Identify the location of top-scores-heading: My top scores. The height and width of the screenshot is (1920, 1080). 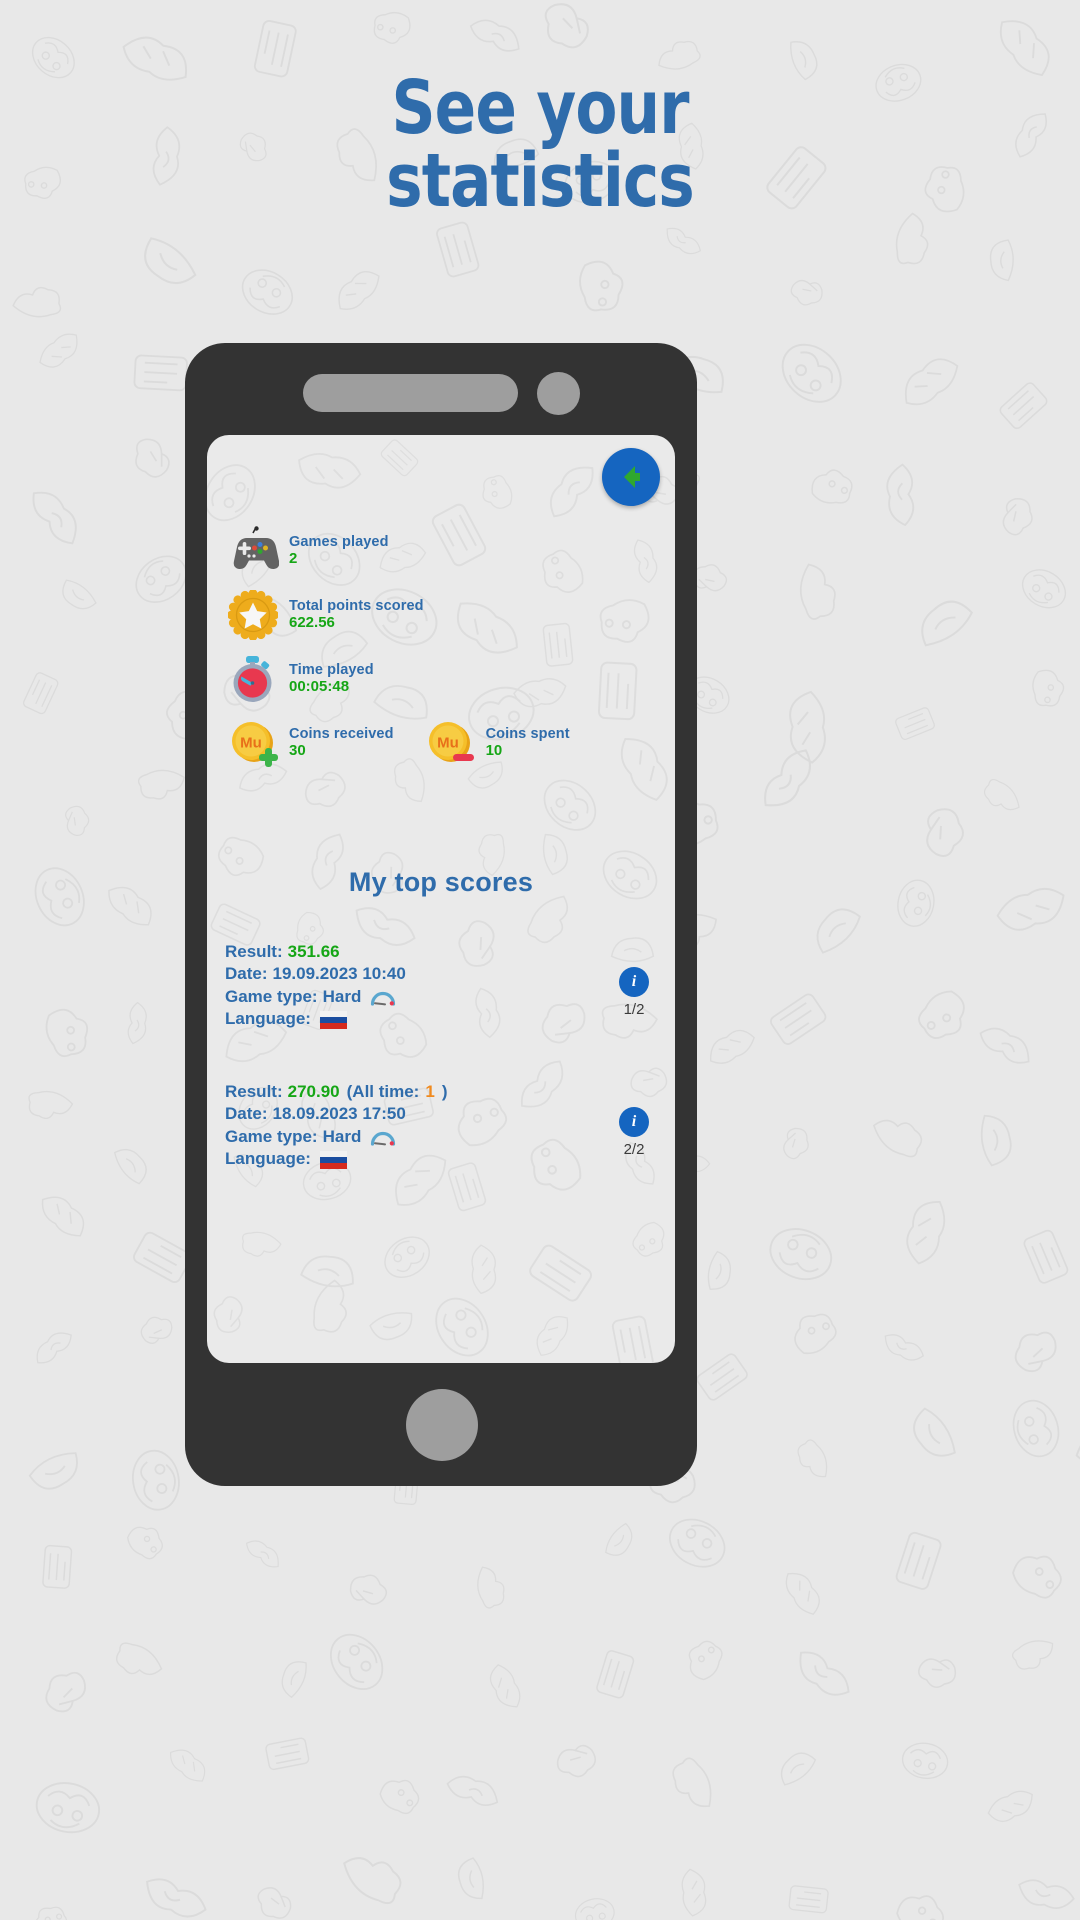
(441, 882).